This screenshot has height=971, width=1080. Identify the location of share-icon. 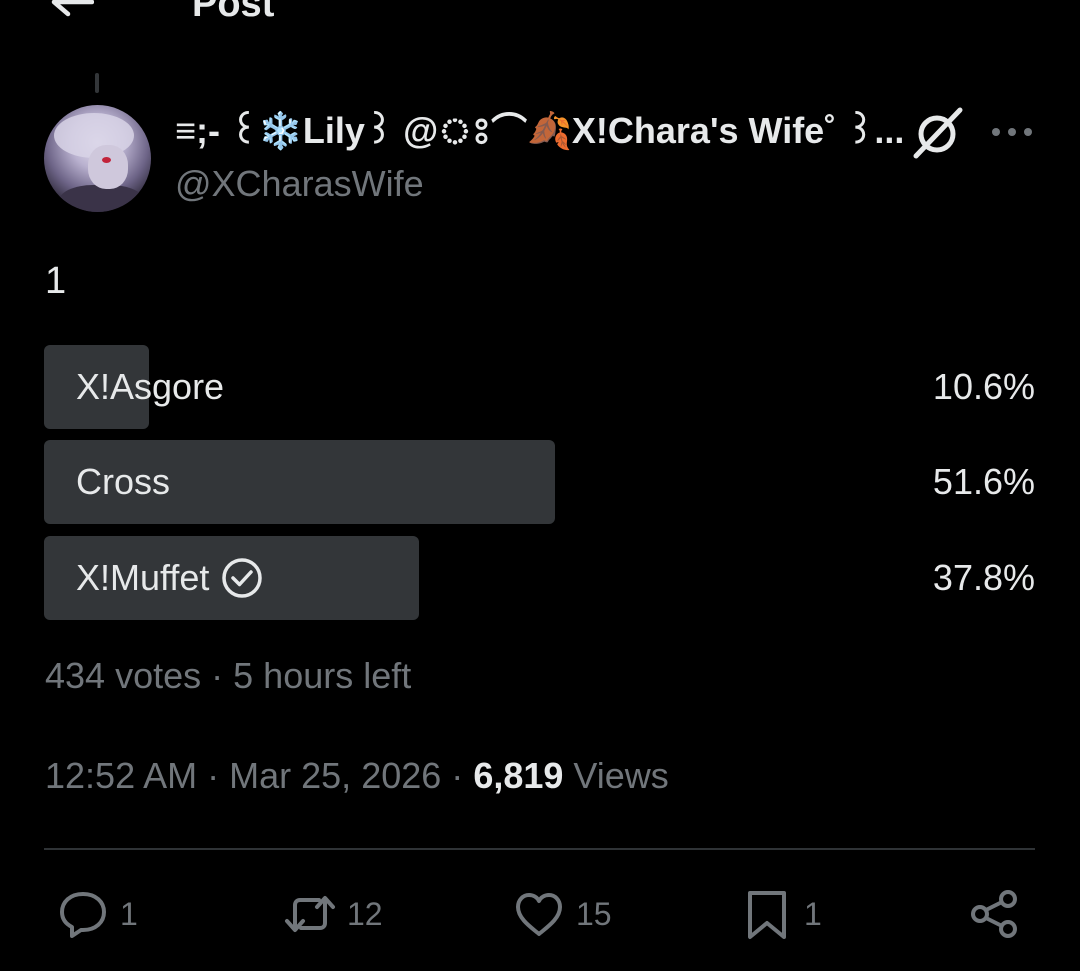
(994, 914).